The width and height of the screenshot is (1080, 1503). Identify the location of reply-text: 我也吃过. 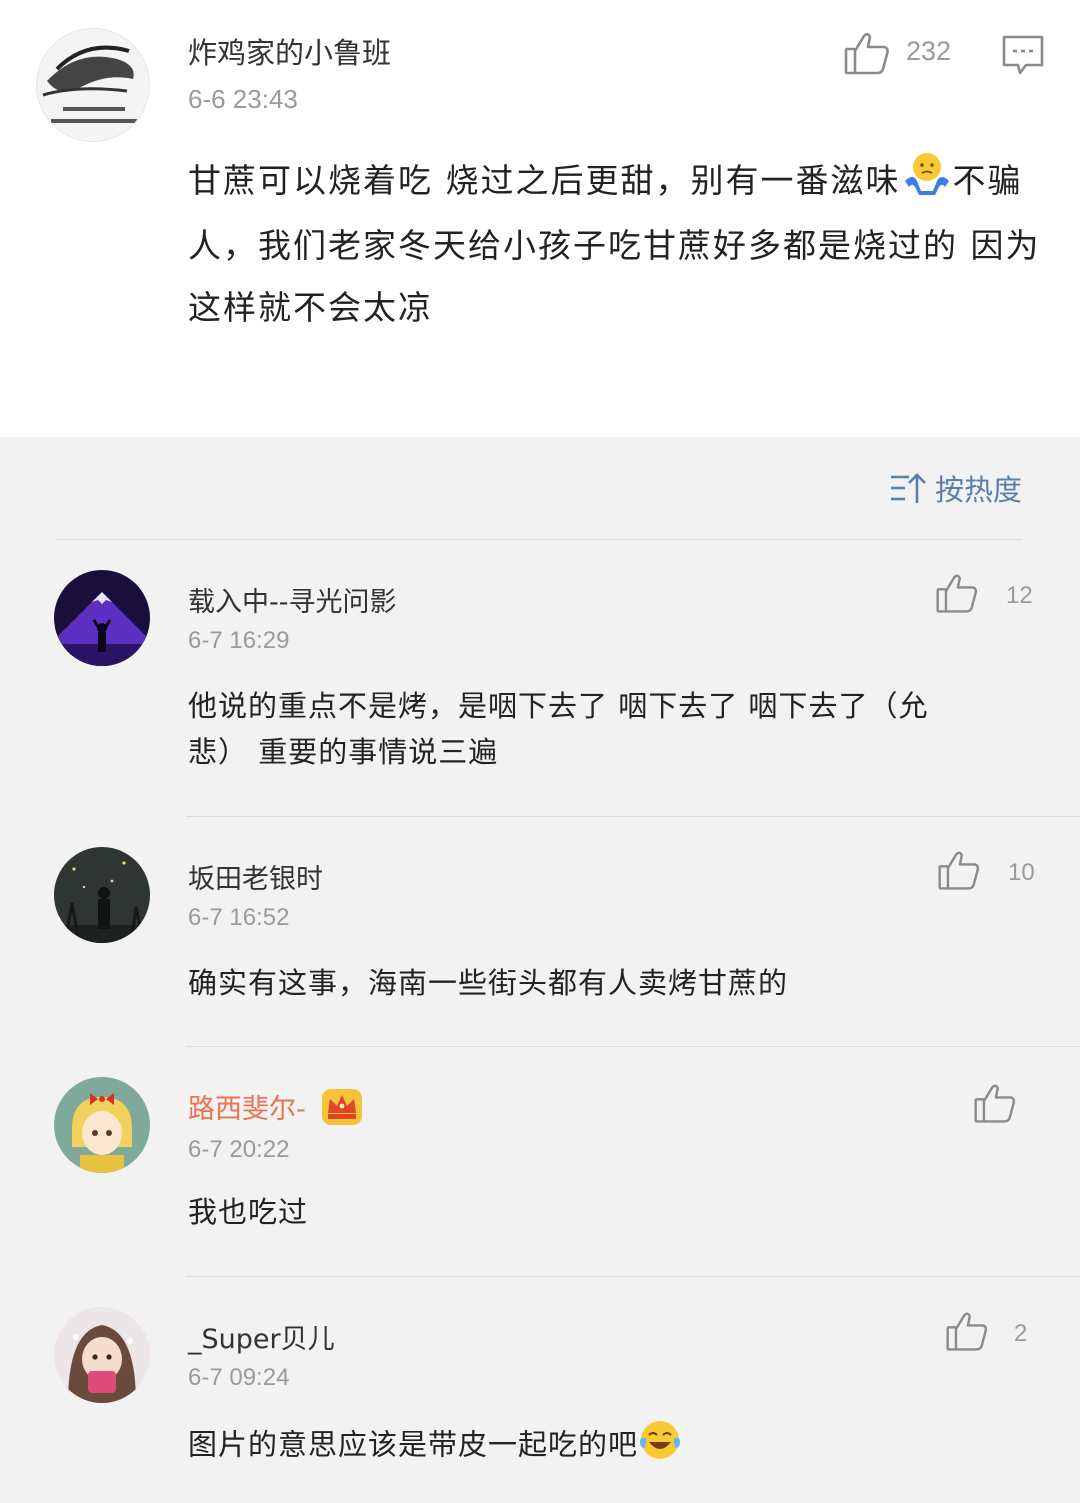
(248, 1212).